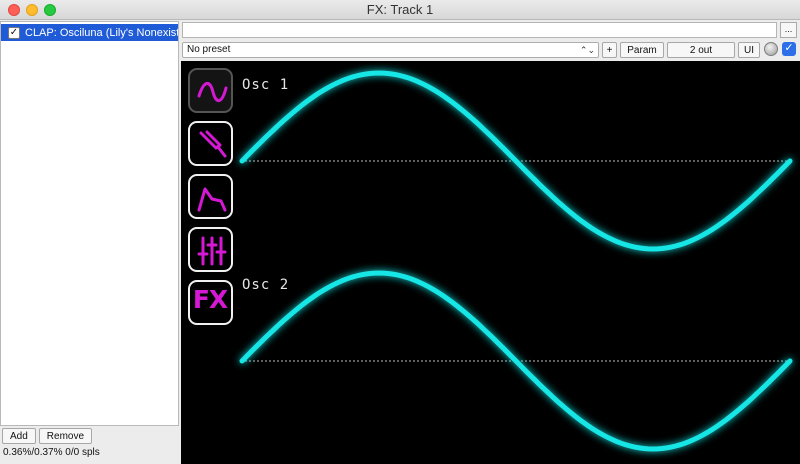 The width and height of the screenshot is (800, 464). I want to click on close-button, so click(14, 10).